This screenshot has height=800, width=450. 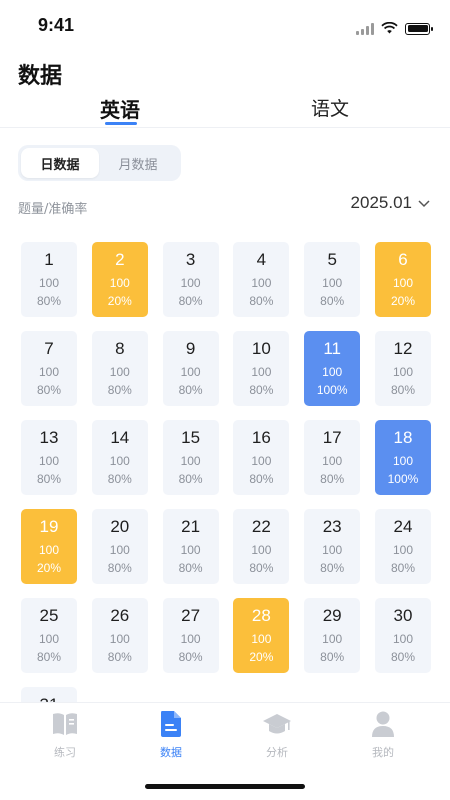 What do you see at coordinates (383, 752) in the screenshot?
I see `tab-mine-label: 我的` at bounding box center [383, 752].